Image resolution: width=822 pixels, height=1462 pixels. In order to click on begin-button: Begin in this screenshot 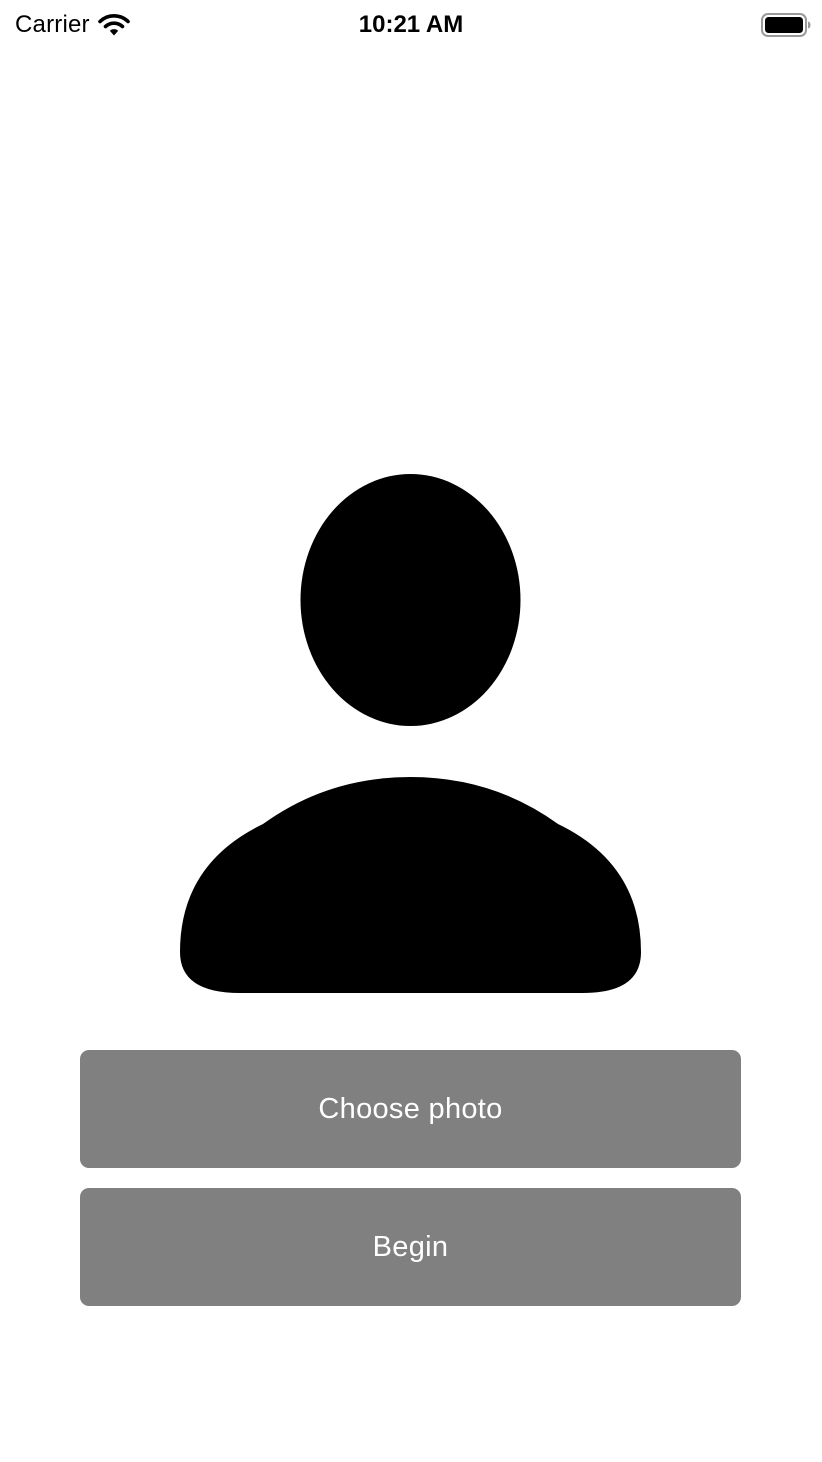, I will do `click(410, 1247)`.